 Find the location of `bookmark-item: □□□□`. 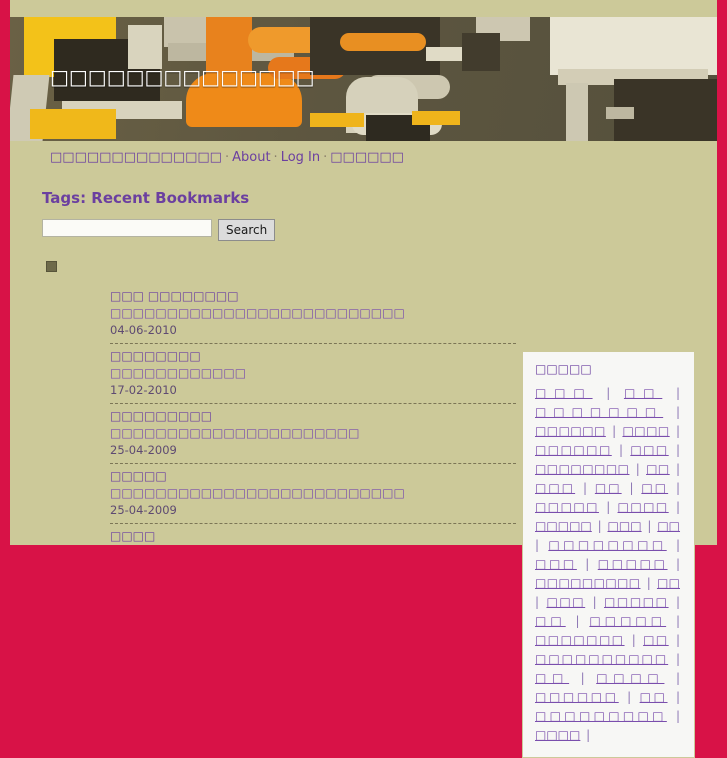

bookmark-item: □□□□ is located at coordinates (313, 538).